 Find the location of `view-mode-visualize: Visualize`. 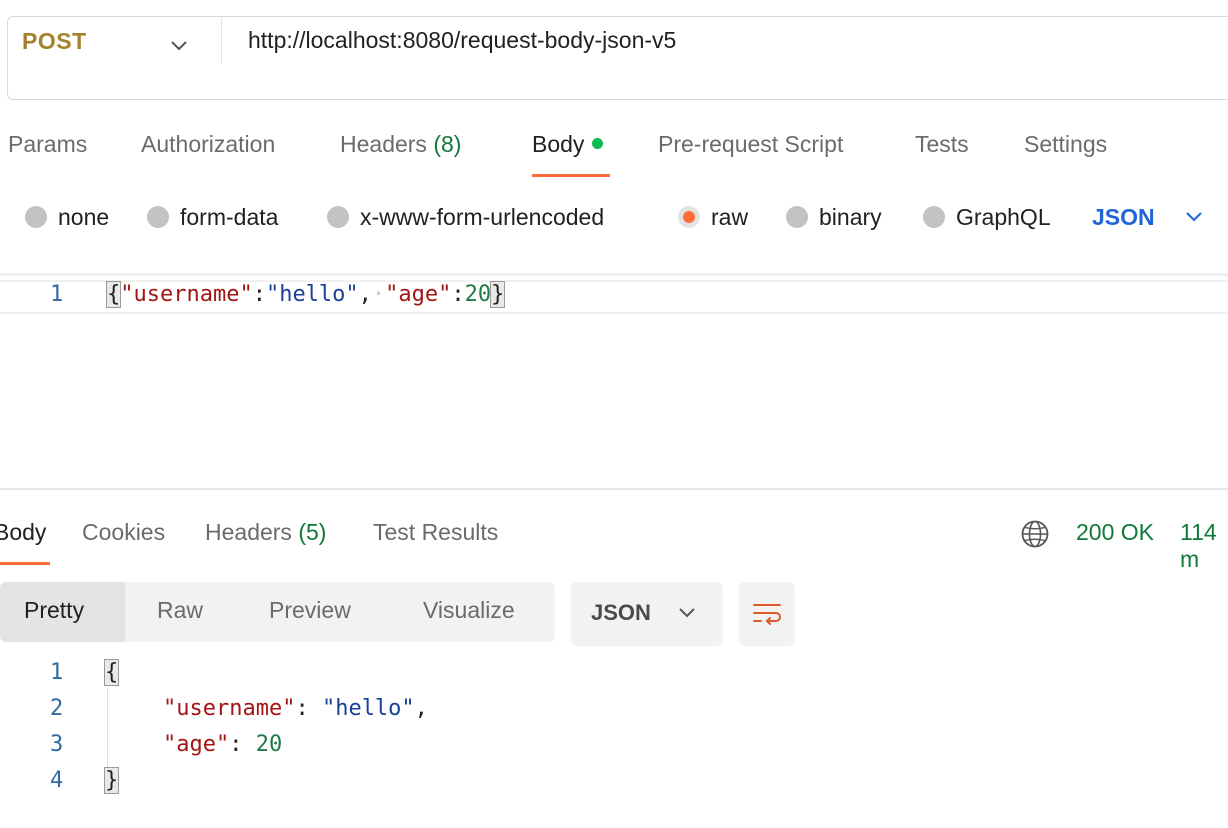

view-mode-visualize: Visualize is located at coordinates (469, 610).